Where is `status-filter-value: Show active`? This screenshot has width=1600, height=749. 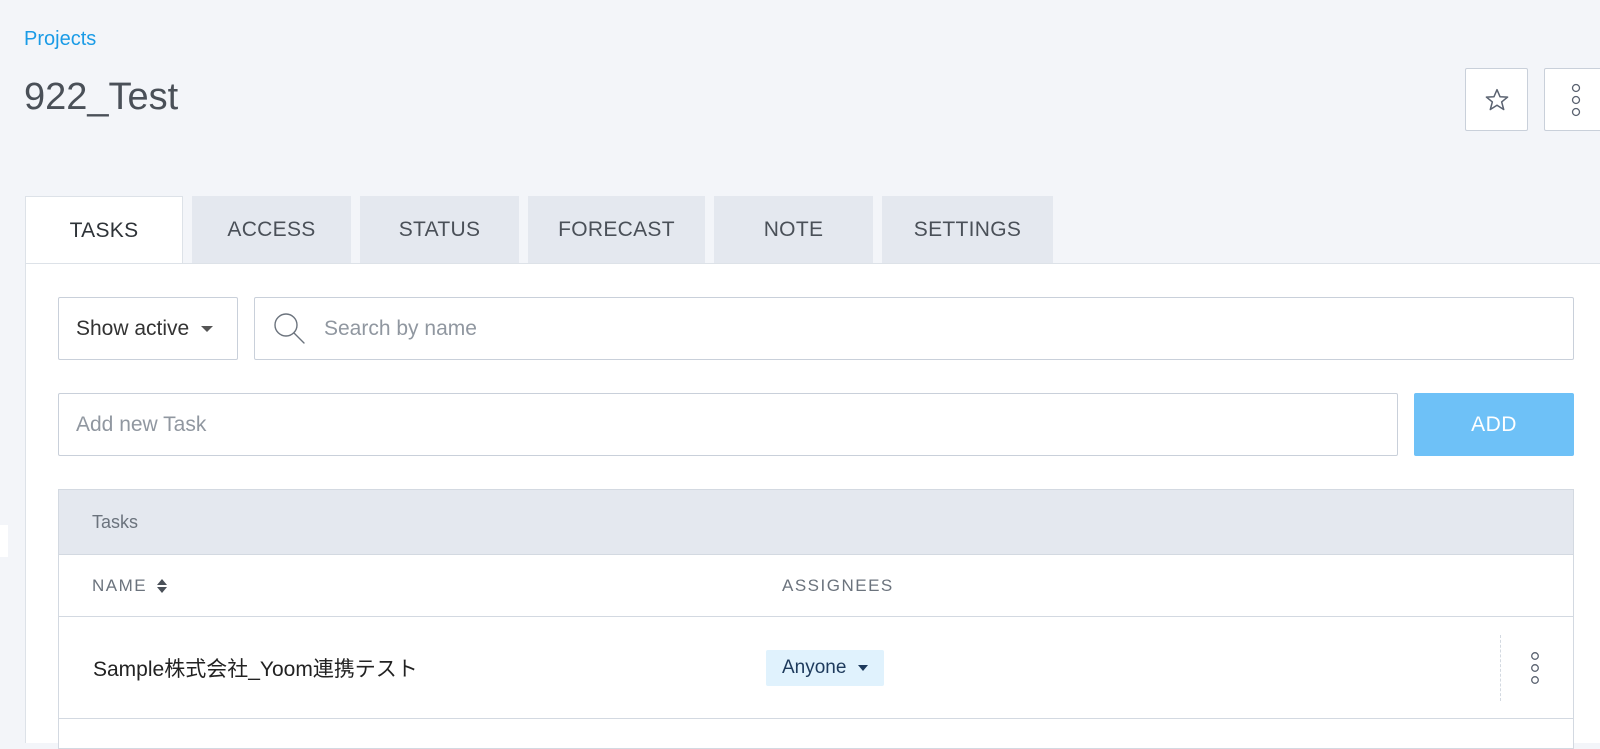
status-filter-value: Show active is located at coordinates (133, 328).